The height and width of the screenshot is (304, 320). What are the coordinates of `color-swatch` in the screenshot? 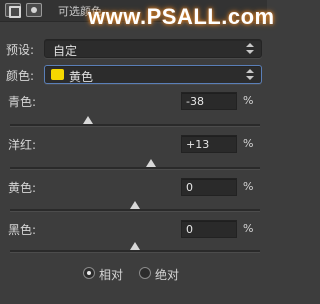 It's located at (57, 74).